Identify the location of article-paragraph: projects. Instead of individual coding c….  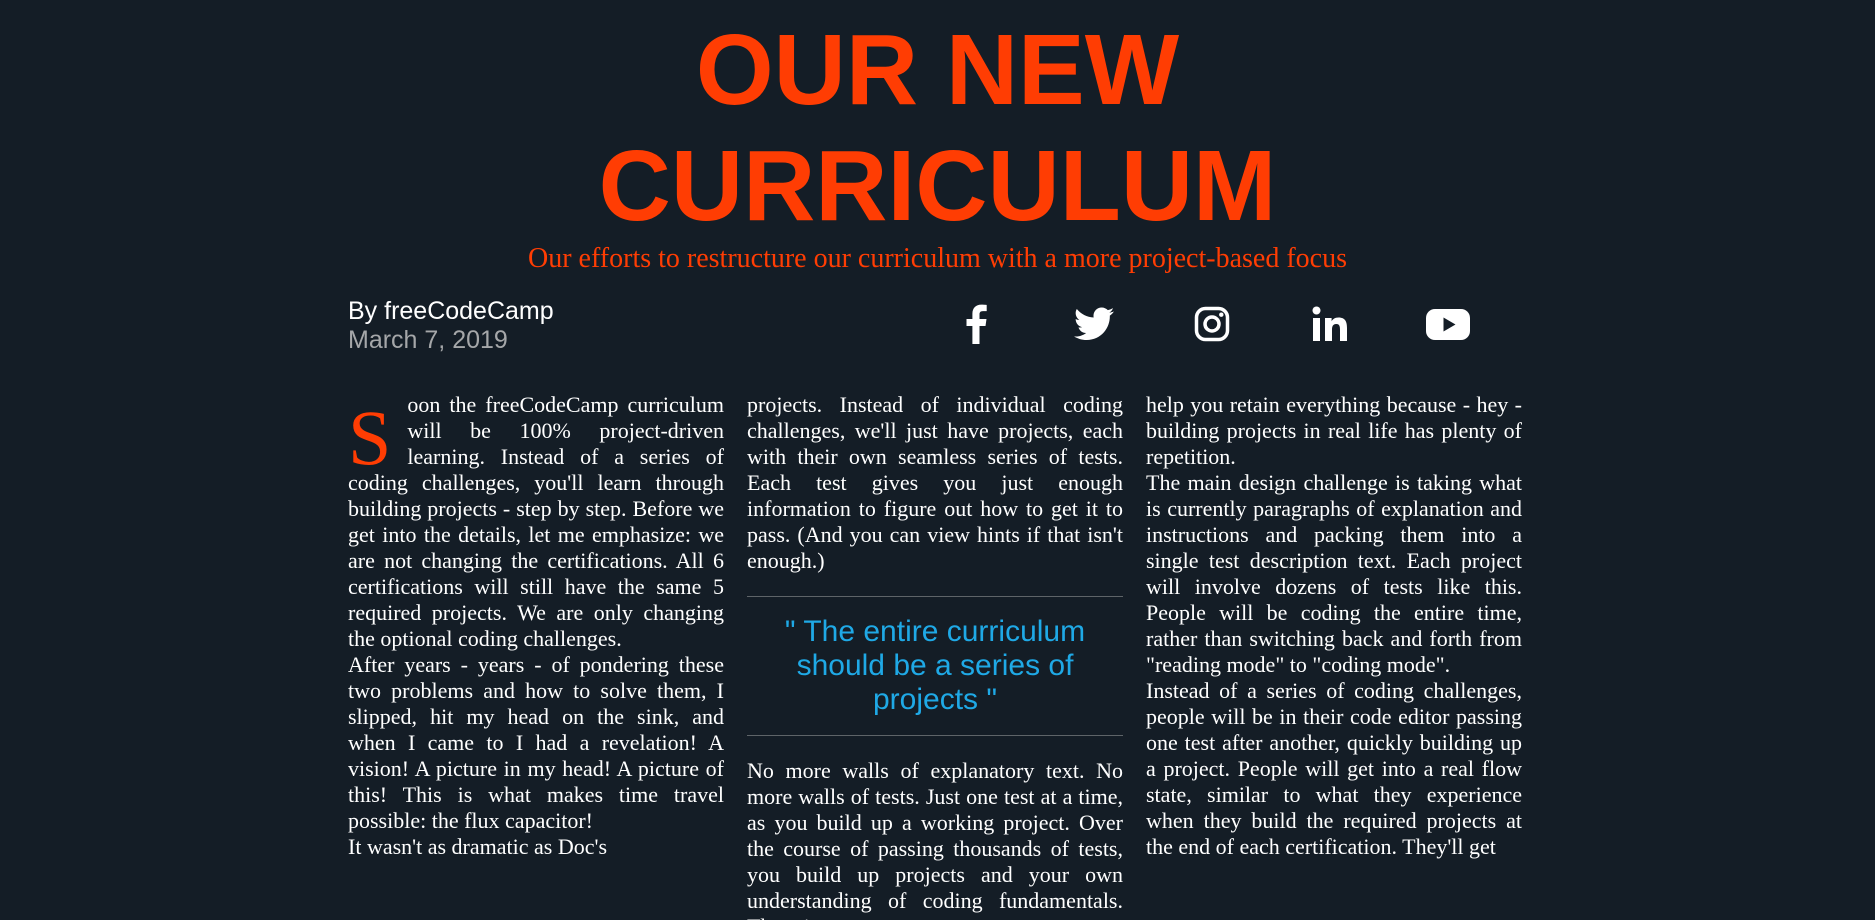
(935, 482).